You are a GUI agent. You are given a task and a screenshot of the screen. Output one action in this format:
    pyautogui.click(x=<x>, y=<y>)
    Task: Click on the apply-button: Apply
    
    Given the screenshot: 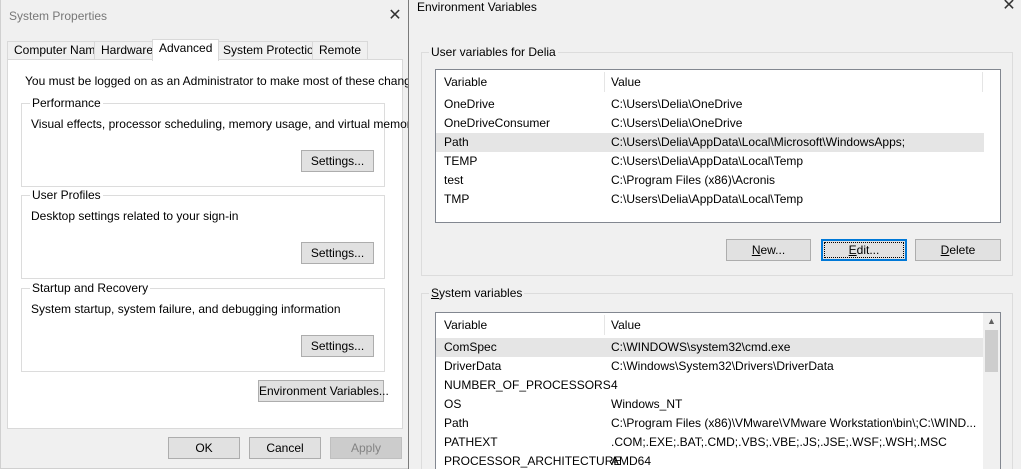 What is the action you would take?
    pyautogui.click(x=366, y=448)
    